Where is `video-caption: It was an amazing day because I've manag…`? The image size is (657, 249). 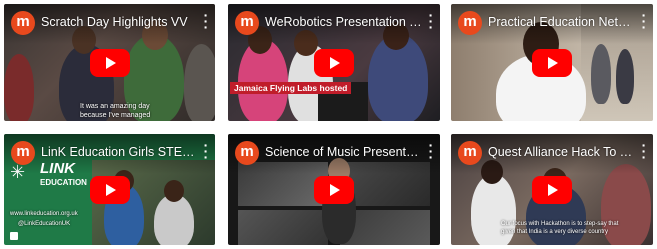
video-caption: It was an amazing day because I've manag… is located at coordinates (115, 111).